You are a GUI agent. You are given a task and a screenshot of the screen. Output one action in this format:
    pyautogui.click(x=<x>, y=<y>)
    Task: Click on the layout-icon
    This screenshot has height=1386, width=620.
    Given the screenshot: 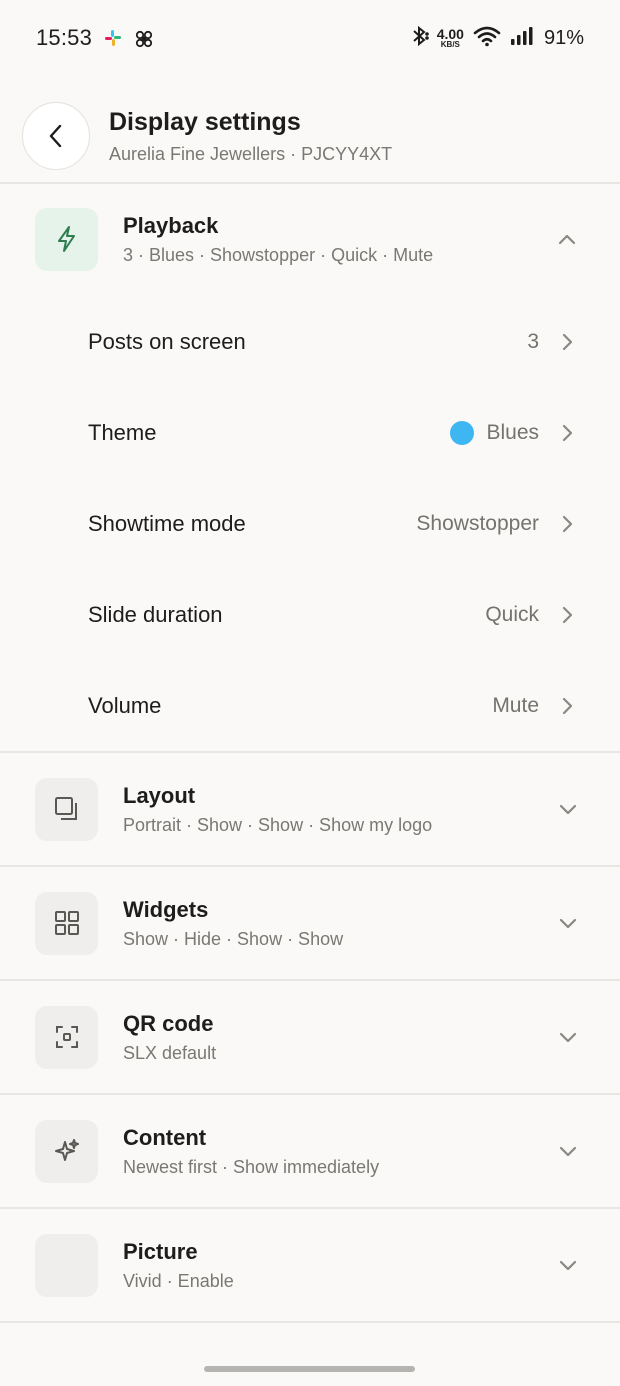 What is the action you would take?
    pyautogui.click(x=65, y=808)
    